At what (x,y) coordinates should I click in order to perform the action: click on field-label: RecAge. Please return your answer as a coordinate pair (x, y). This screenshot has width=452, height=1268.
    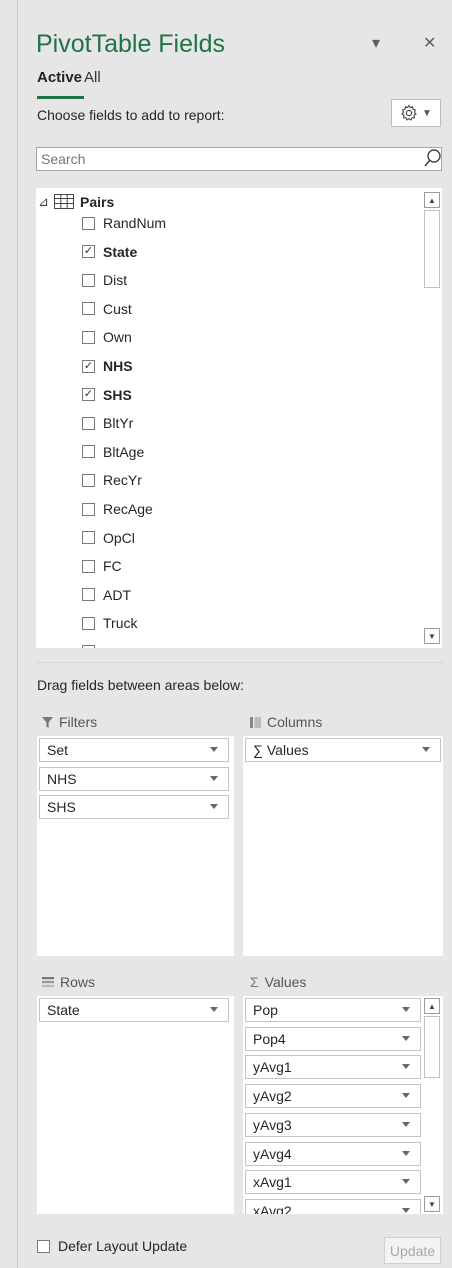
    Looking at the image, I should click on (128, 509).